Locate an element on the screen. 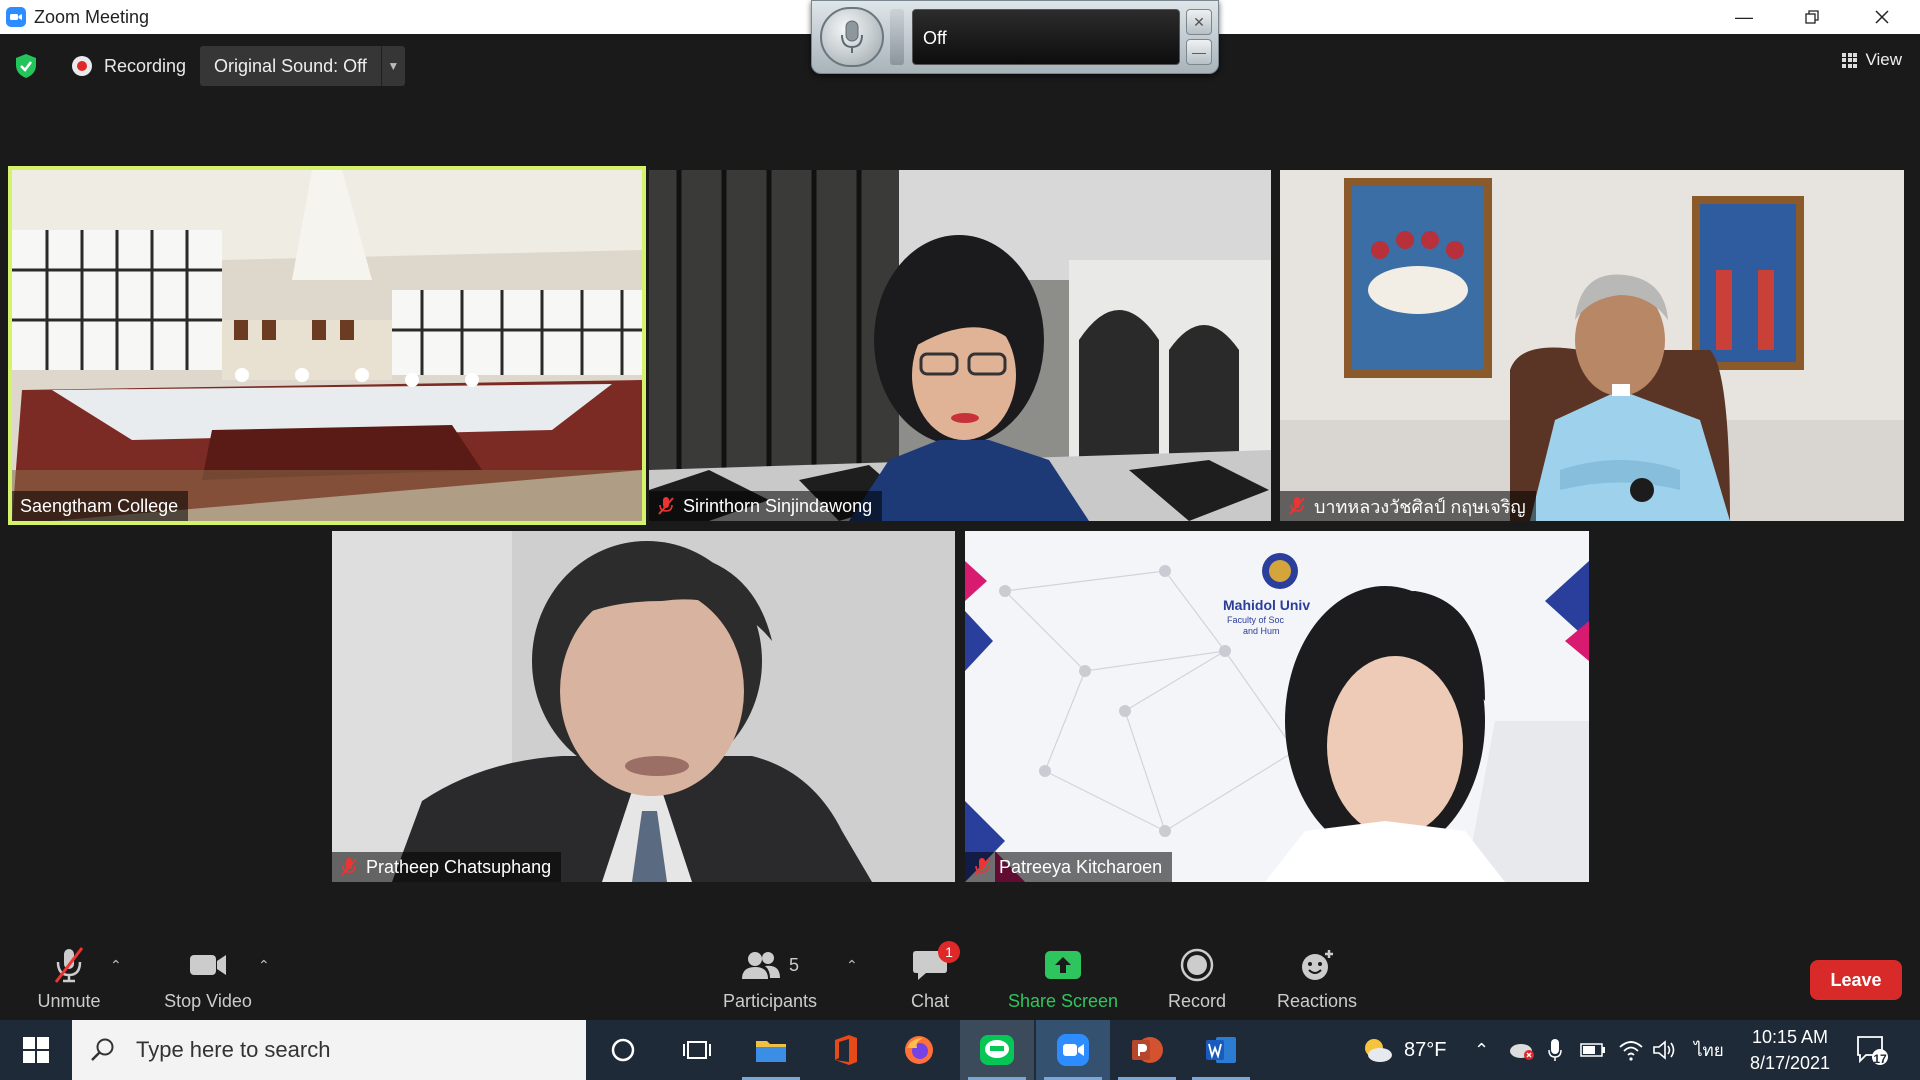  stop-video-button: Stop Video is located at coordinates (208, 978).